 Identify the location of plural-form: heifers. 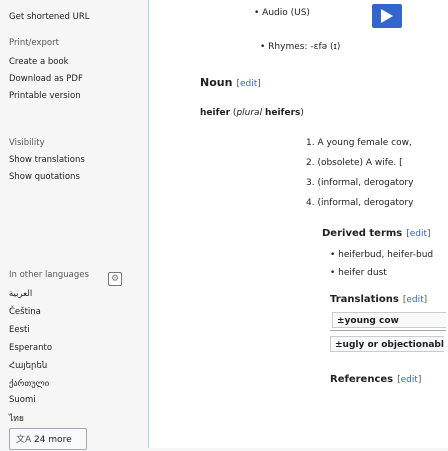
(282, 113).